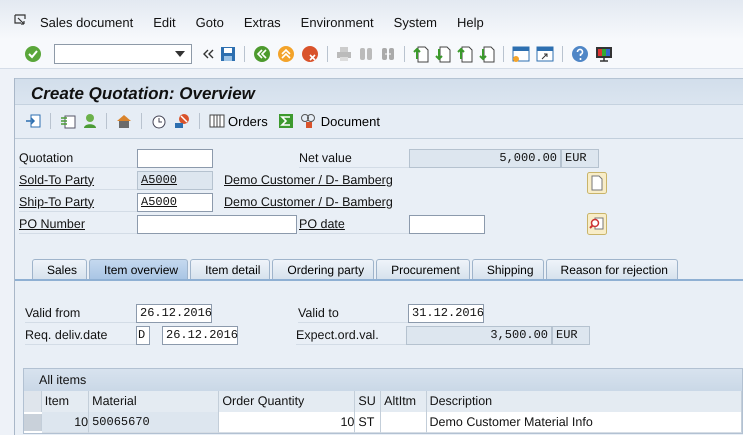 This screenshot has height=435, width=743. Describe the element at coordinates (604, 54) in the screenshot. I see `monitor-icon` at that location.